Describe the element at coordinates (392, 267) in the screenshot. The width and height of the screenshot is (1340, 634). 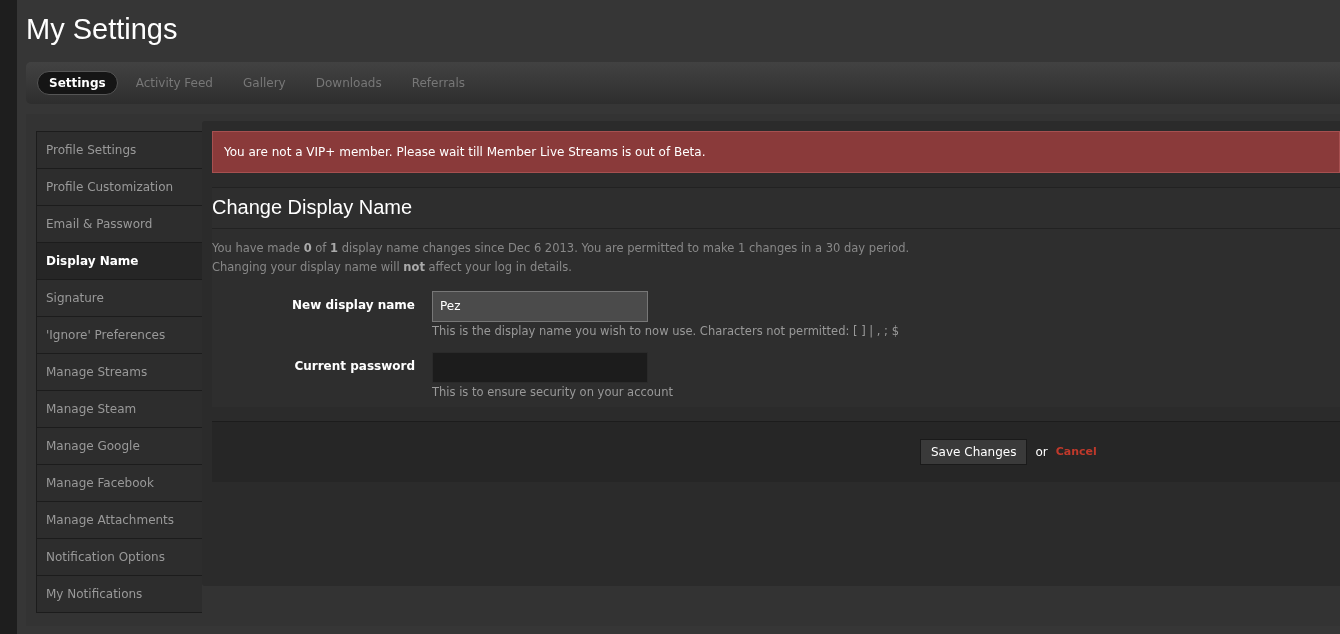
I see `intro-text: Changing your display name will not affect your log in details.` at that location.